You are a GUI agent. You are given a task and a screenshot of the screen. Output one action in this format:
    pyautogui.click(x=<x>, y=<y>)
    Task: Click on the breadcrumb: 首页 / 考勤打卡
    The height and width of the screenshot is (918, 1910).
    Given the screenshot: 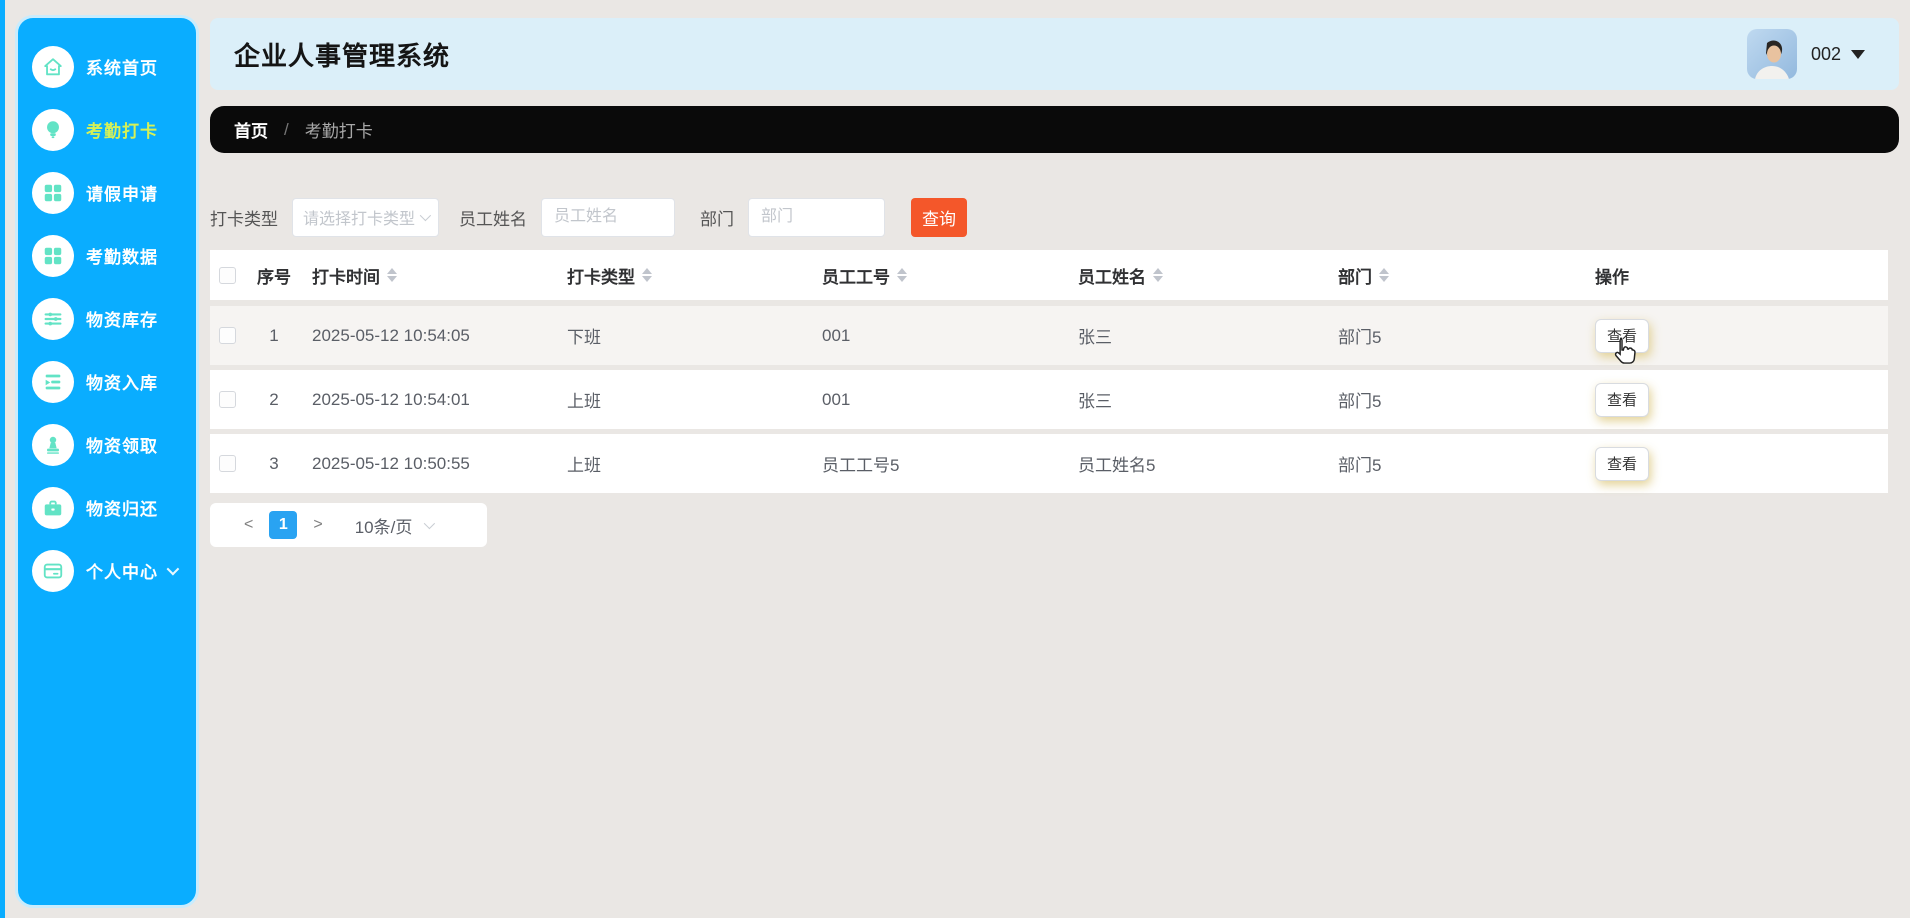 What is the action you would take?
    pyautogui.click(x=1054, y=129)
    